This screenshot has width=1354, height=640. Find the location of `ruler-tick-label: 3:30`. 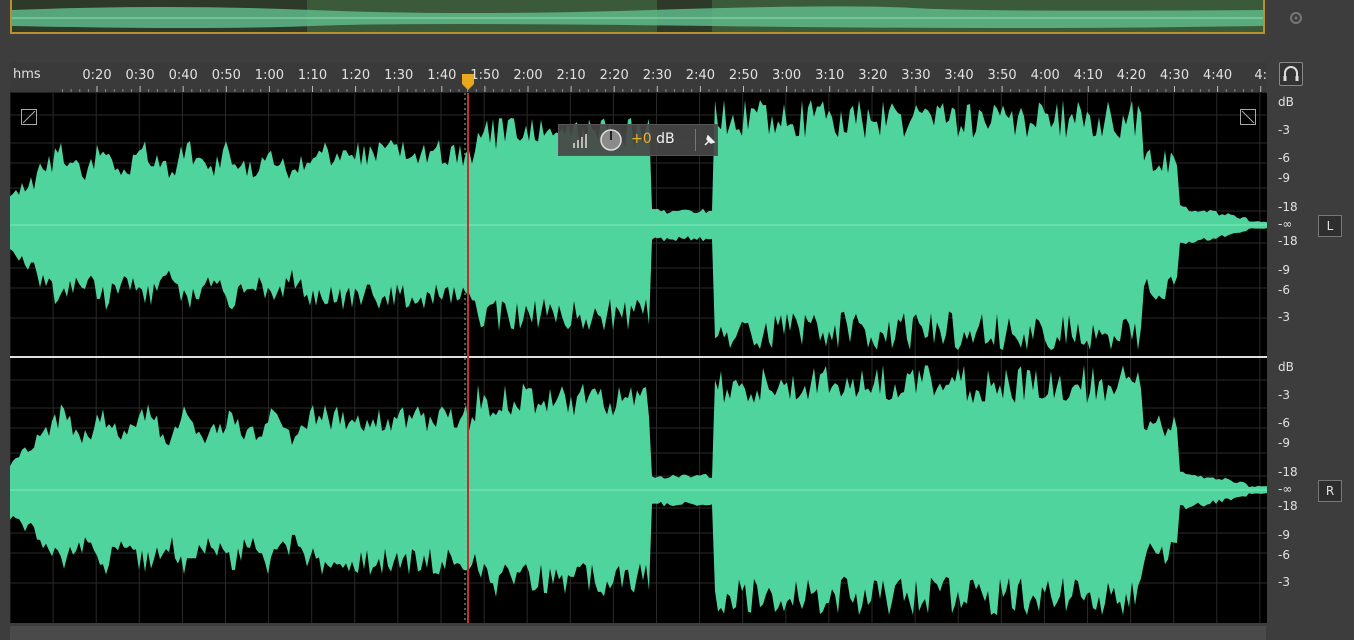

ruler-tick-label: 3:30 is located at coordinates (915, 75).